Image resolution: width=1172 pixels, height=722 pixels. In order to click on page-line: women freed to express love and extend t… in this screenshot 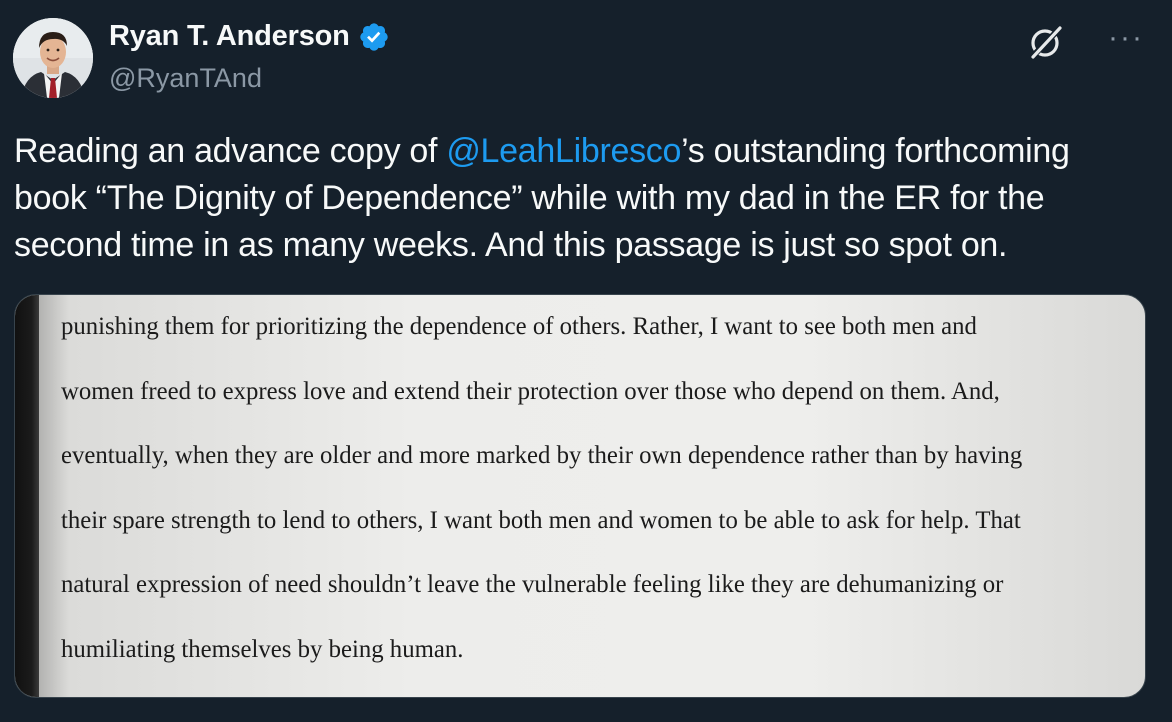, I will do `click(530, 391)`.